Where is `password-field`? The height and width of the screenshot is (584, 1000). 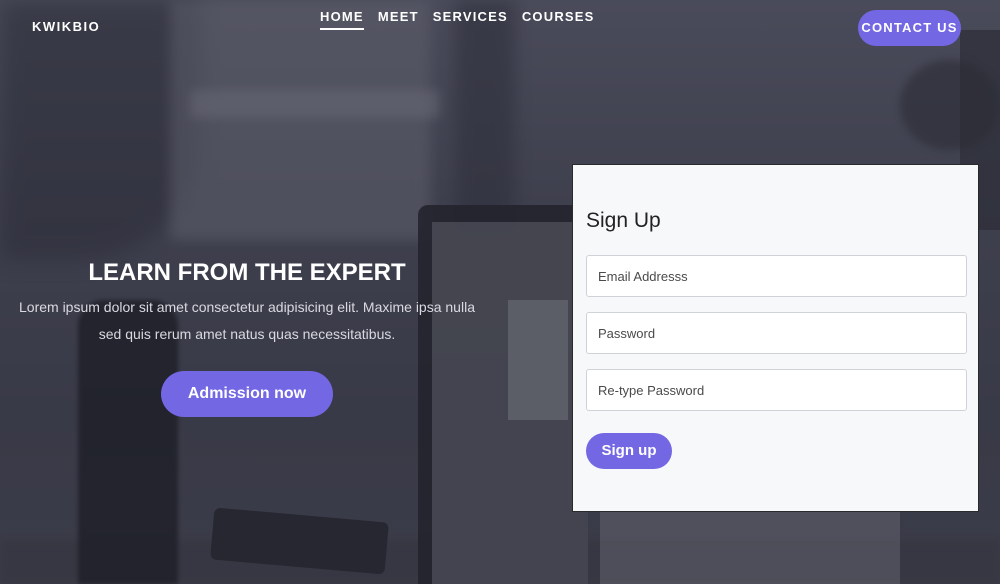
password-field is located at coordinates (776, 333).